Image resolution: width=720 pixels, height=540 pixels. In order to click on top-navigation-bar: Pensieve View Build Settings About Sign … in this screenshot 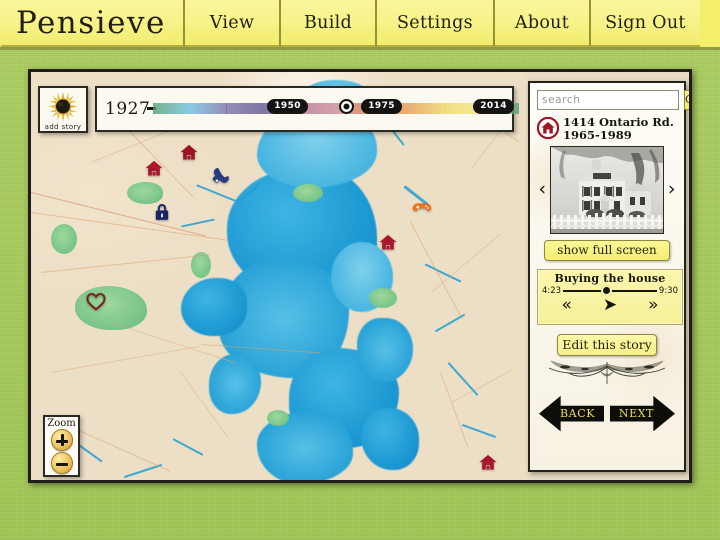, I will do `click(360, 25)`.